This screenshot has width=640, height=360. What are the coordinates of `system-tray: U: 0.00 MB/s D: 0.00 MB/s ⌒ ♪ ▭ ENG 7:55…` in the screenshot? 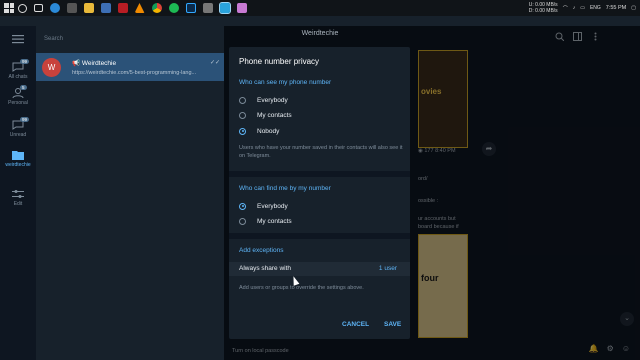 It's located at (582, 8).